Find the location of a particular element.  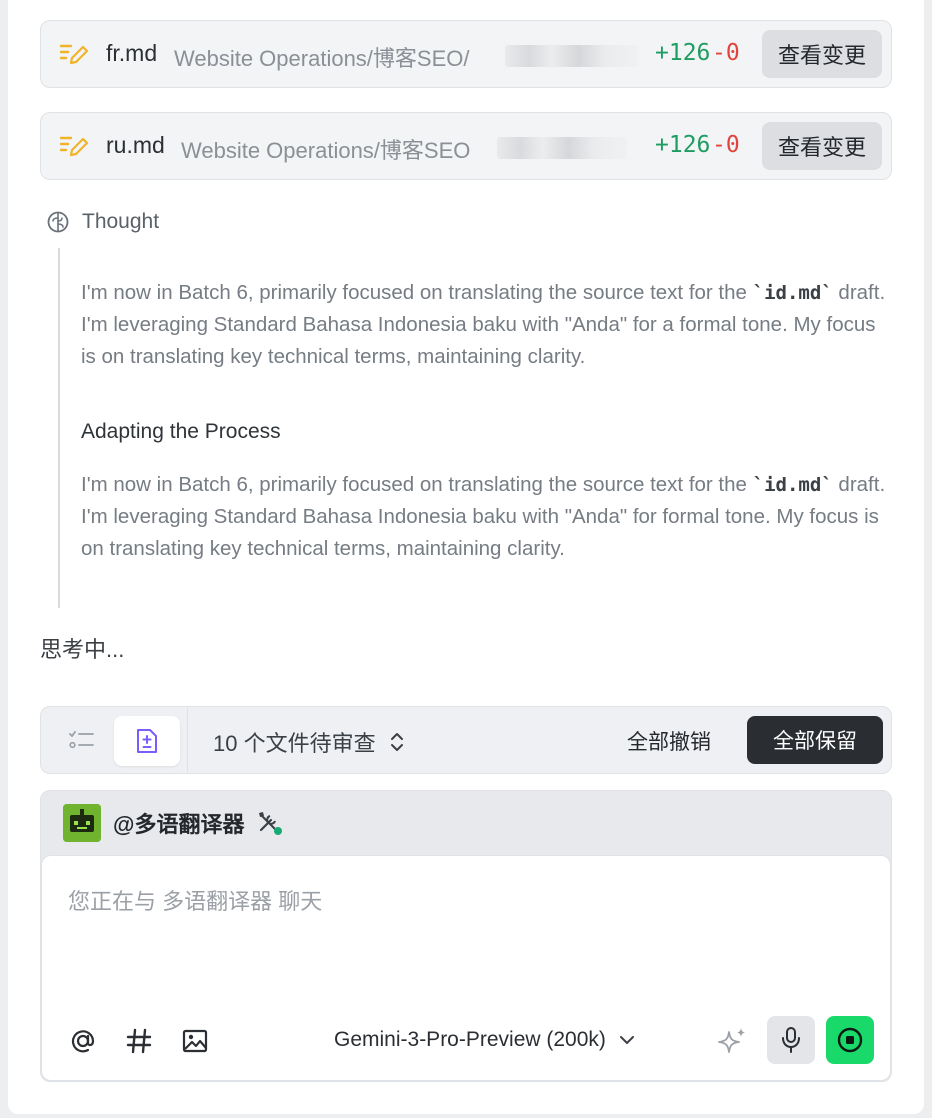

file-diff-icon is located at coordinates (147, 741).